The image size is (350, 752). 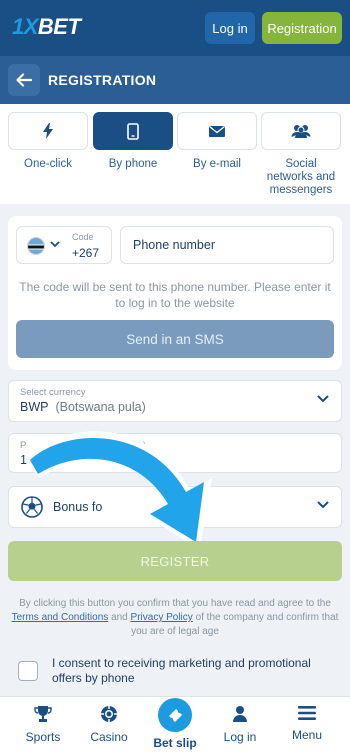 I want to click on nav-label: Bet slip, so click(x=175, y=743).